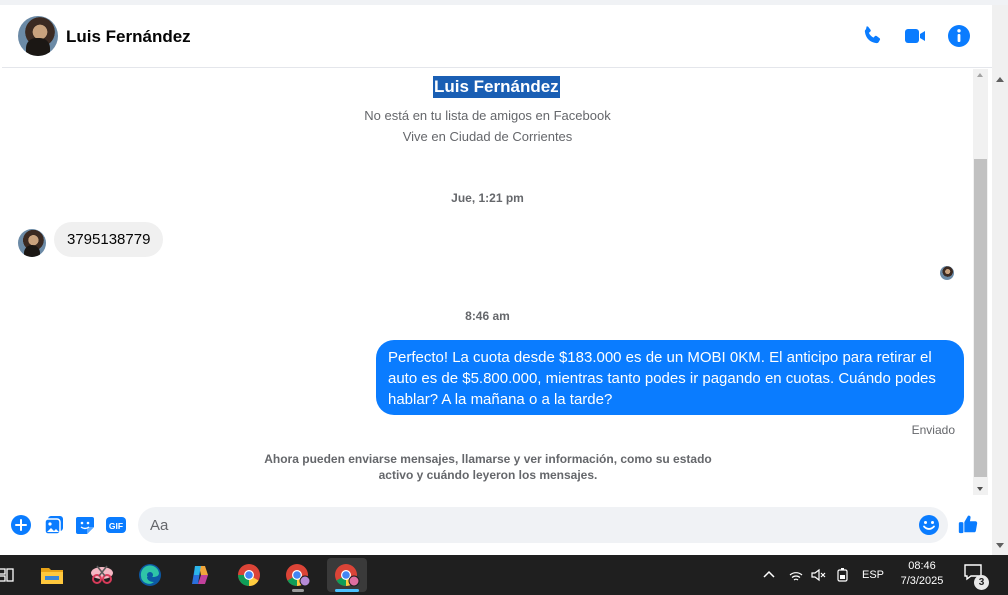 This screenshot has height=595, width=1008. I want to click on wifi-icon, so click(796, 575).